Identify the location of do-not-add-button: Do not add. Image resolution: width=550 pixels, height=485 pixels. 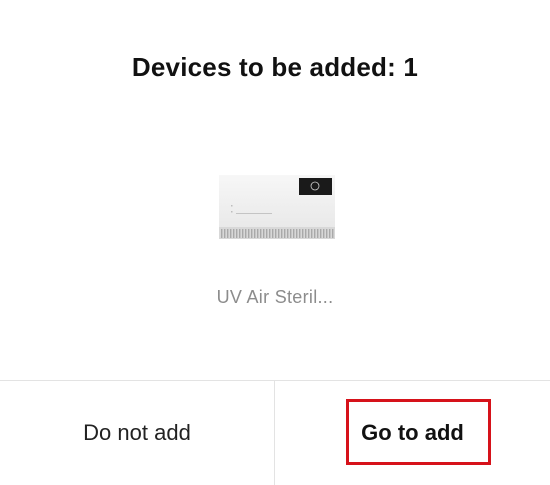
(137, 433).